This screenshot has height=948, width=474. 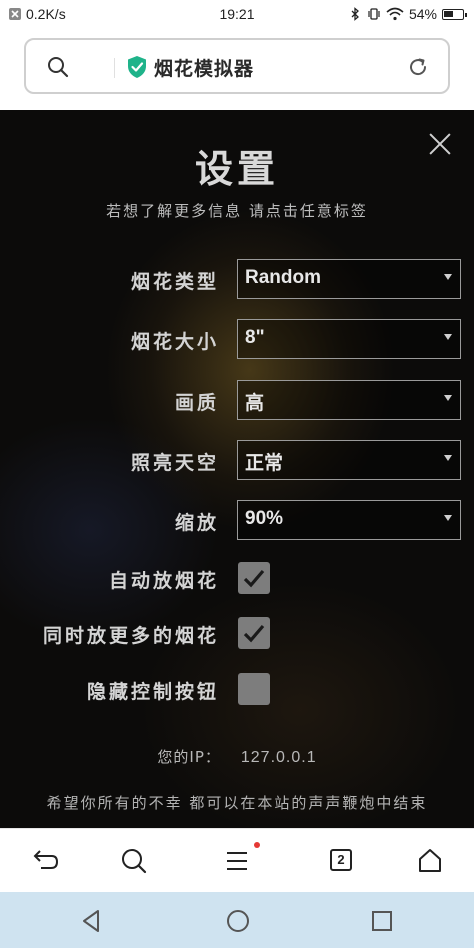 I want to click on browser-toolbar: 2, so click(x=237, y=860).